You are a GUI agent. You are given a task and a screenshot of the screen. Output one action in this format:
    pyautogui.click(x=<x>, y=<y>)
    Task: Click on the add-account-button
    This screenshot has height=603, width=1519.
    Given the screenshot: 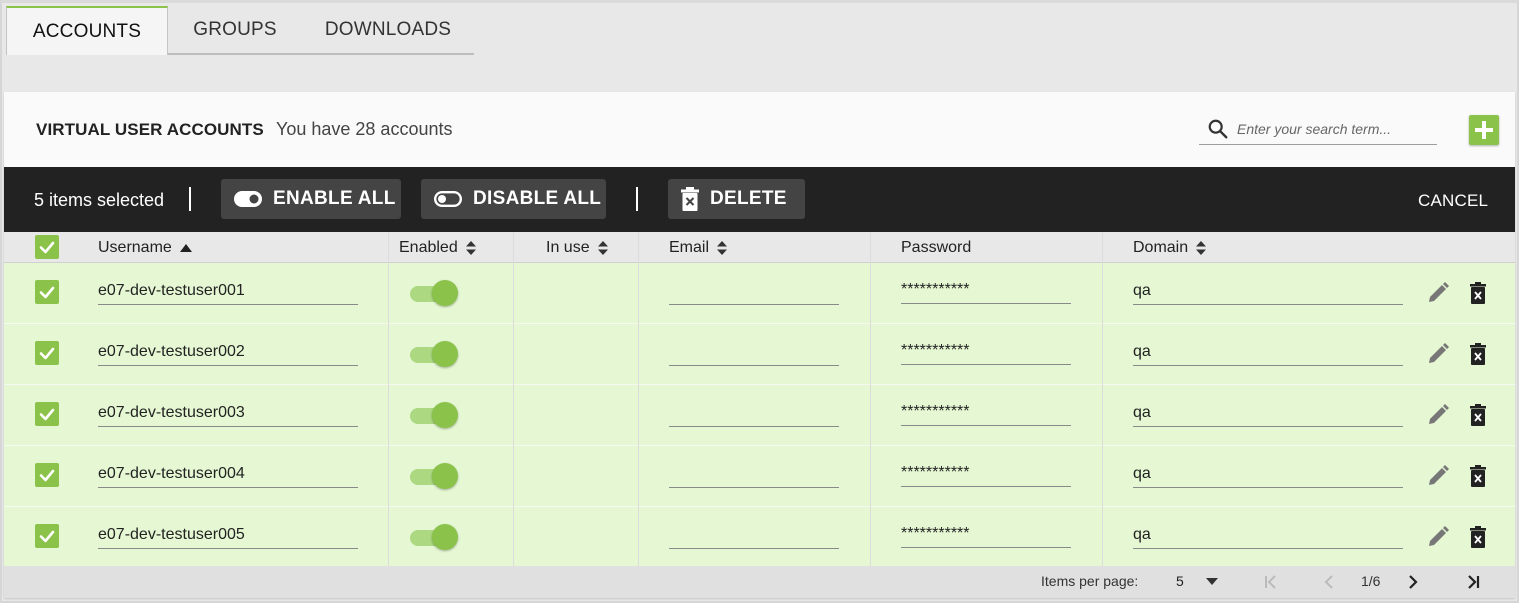 What is the action you would take?
    pyautogui.click(x=1484, y=130)
    